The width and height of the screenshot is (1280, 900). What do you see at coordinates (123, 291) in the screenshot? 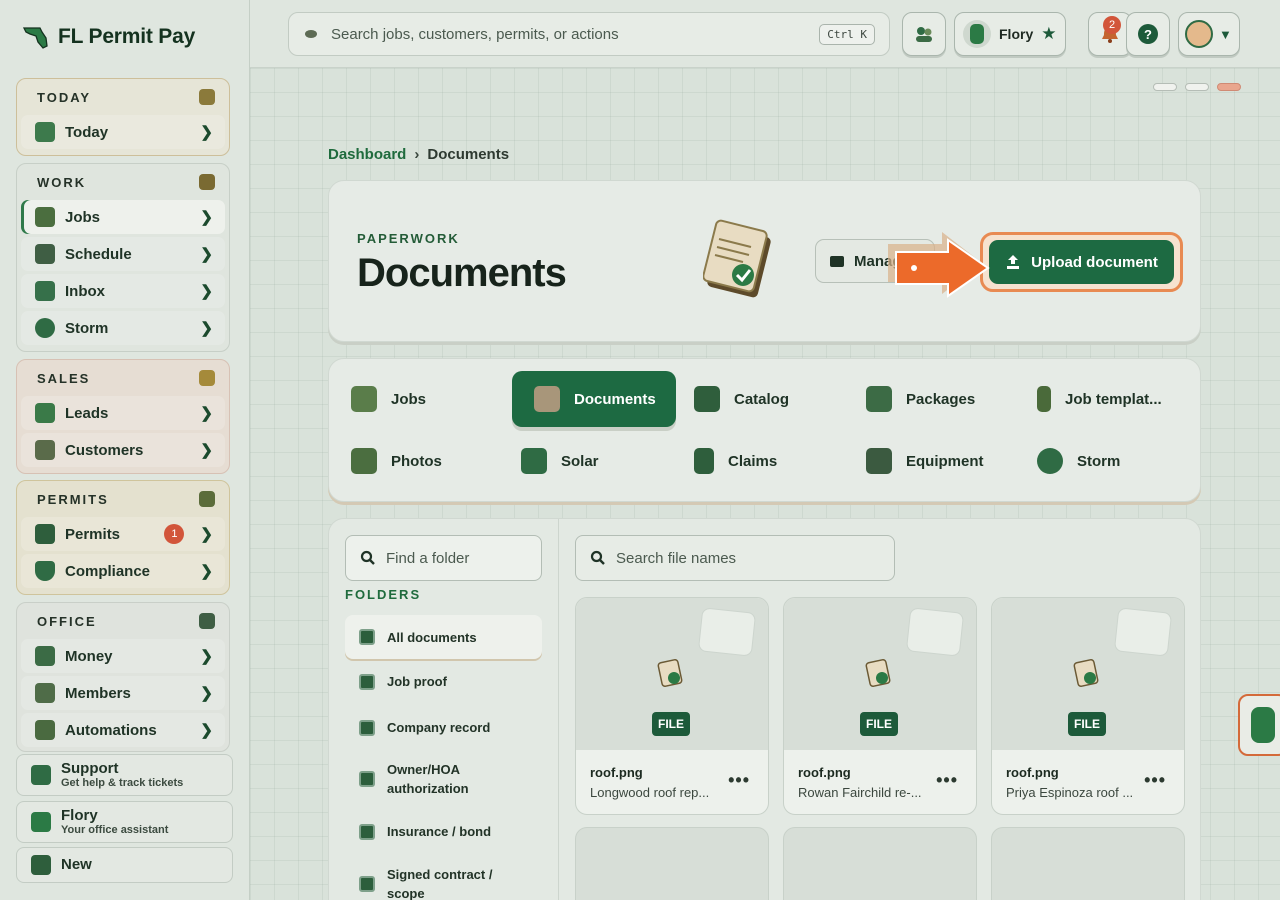
I see `sidebar-item-inbox: Inbox ❯` at bounding box center [123, 291].